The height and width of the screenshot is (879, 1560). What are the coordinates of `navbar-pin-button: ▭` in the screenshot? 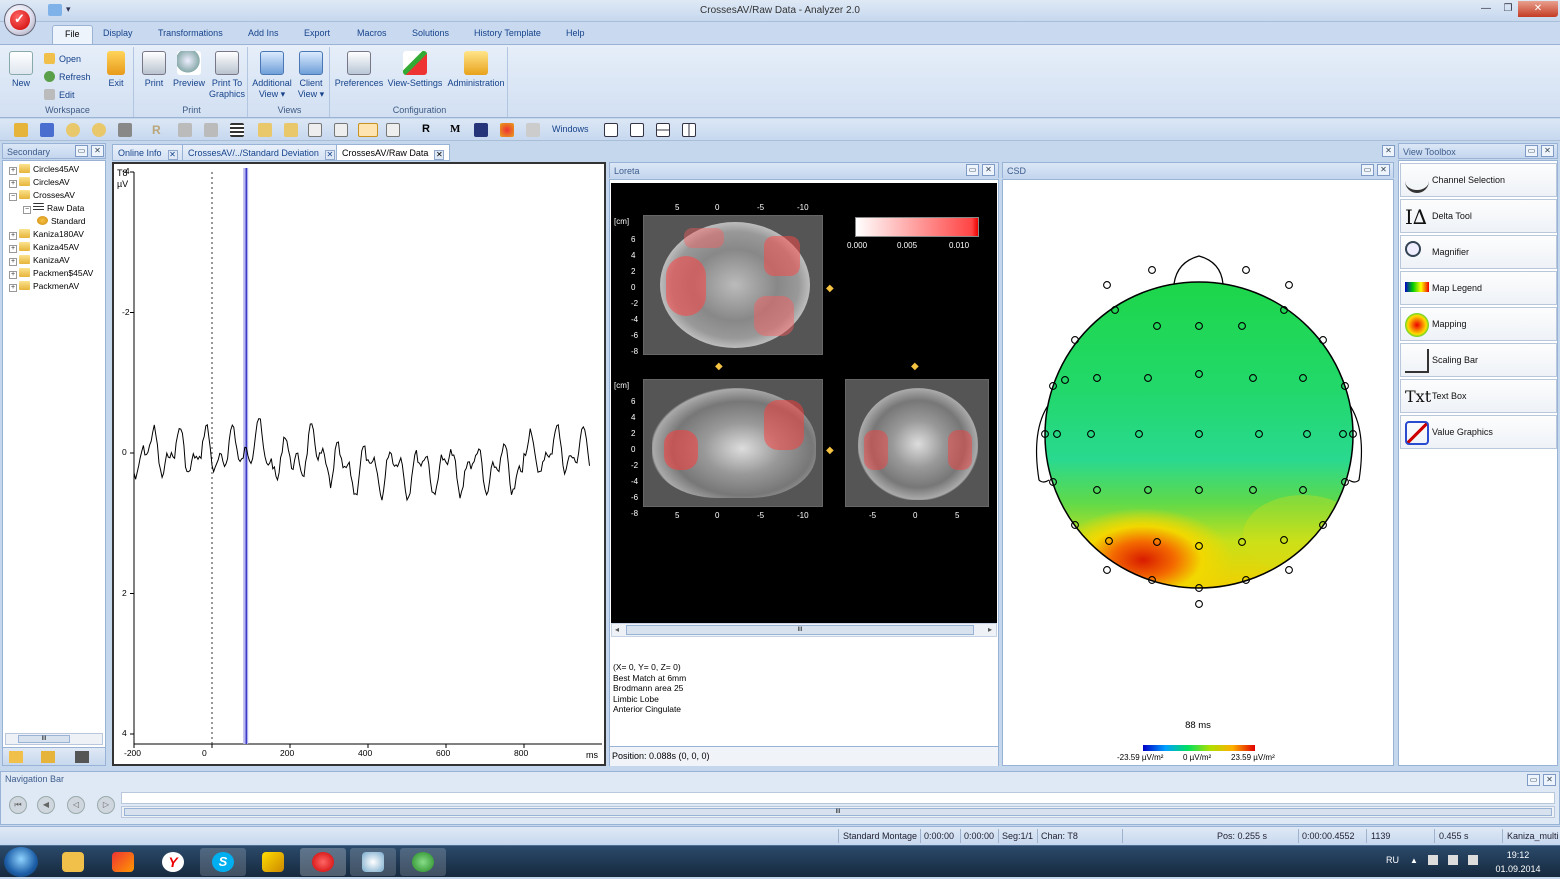 It's located at (1533, 780).